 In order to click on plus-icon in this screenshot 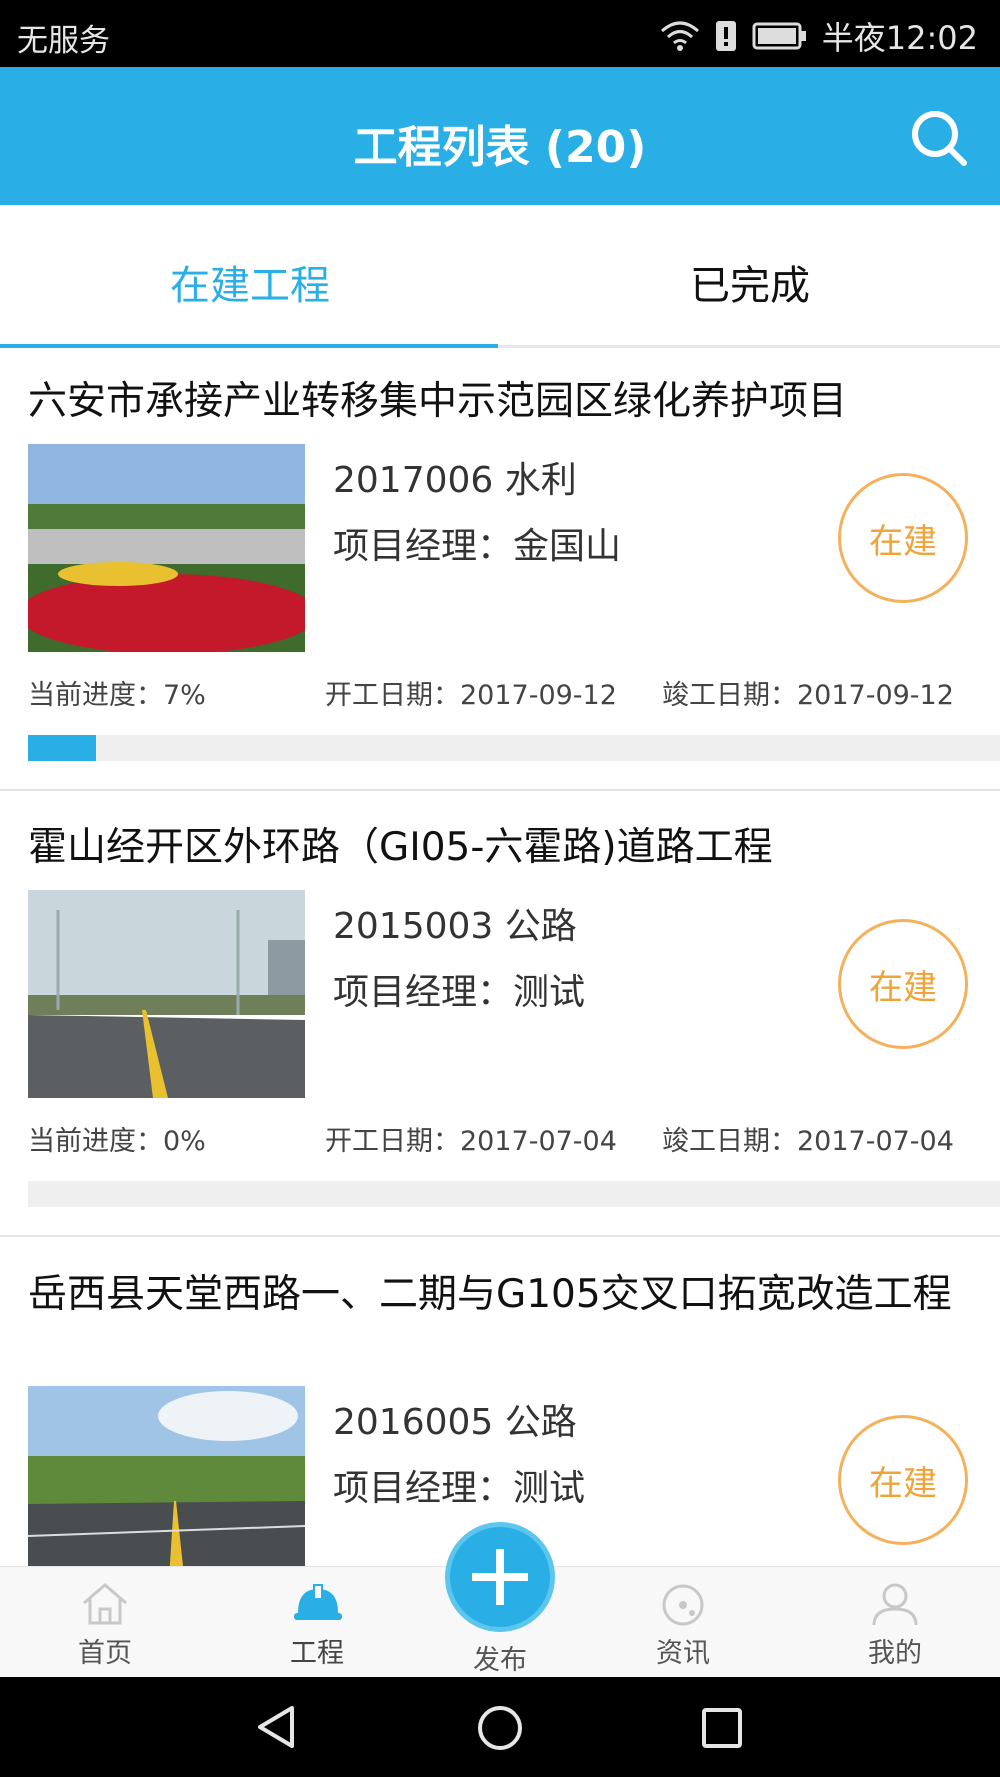, I will do `click(500, 1577)`.